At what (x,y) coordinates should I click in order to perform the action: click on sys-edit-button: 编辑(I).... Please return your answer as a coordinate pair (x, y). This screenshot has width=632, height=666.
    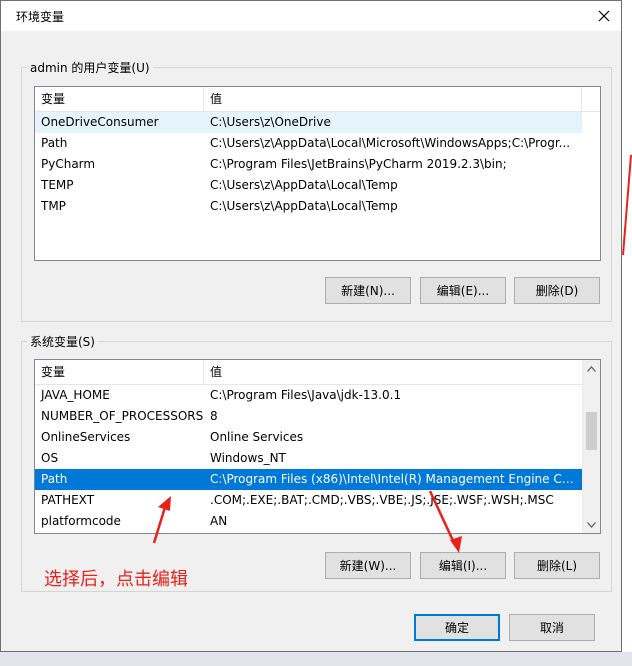
    Looking at the image, I should click on (463, 565).